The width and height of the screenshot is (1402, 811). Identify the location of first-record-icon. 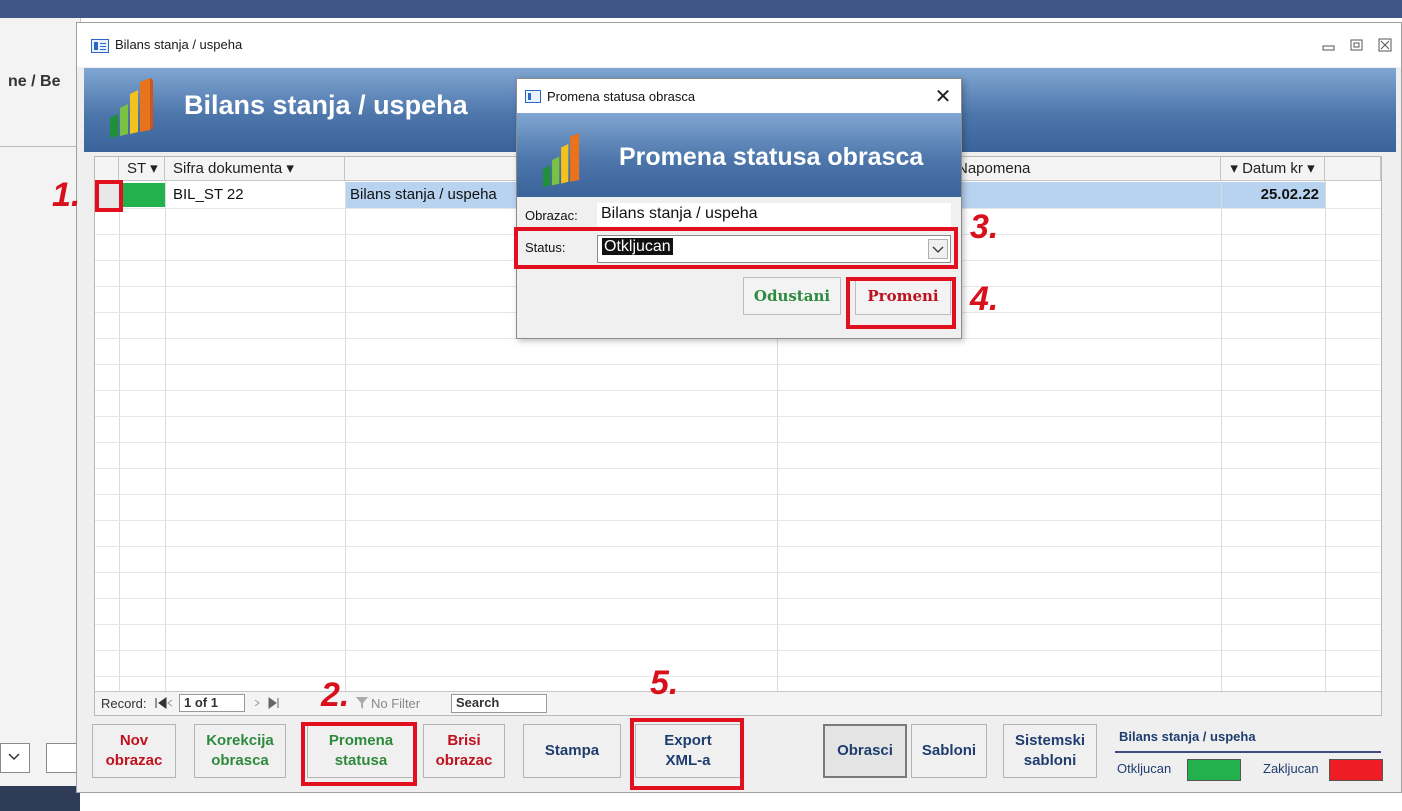
(164, 703).